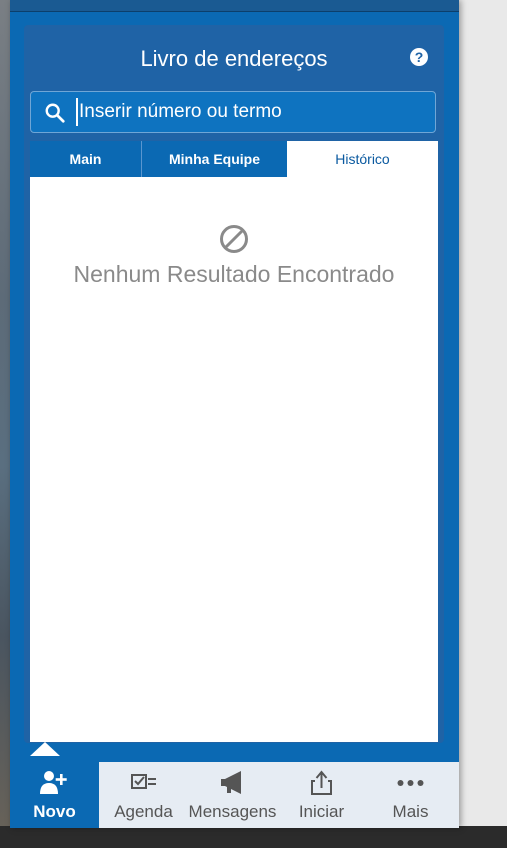 This screenshot has height=848, width=507. Describe the element at coordinates (45, 749) in the screenshot. I see `dialog-pointer` at that location.